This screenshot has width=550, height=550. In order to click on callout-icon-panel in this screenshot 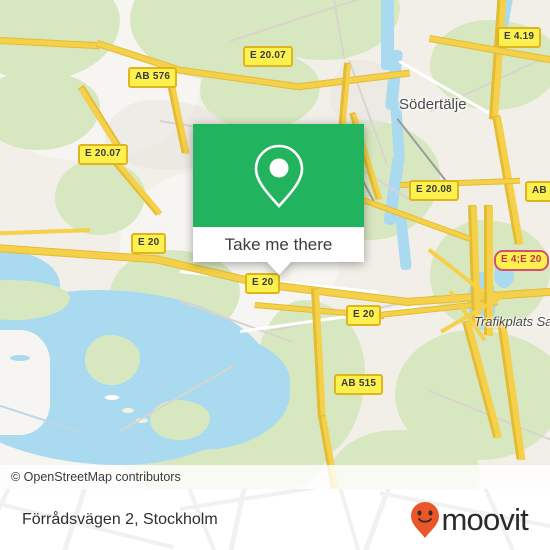, I will do `click(278, 175)`.